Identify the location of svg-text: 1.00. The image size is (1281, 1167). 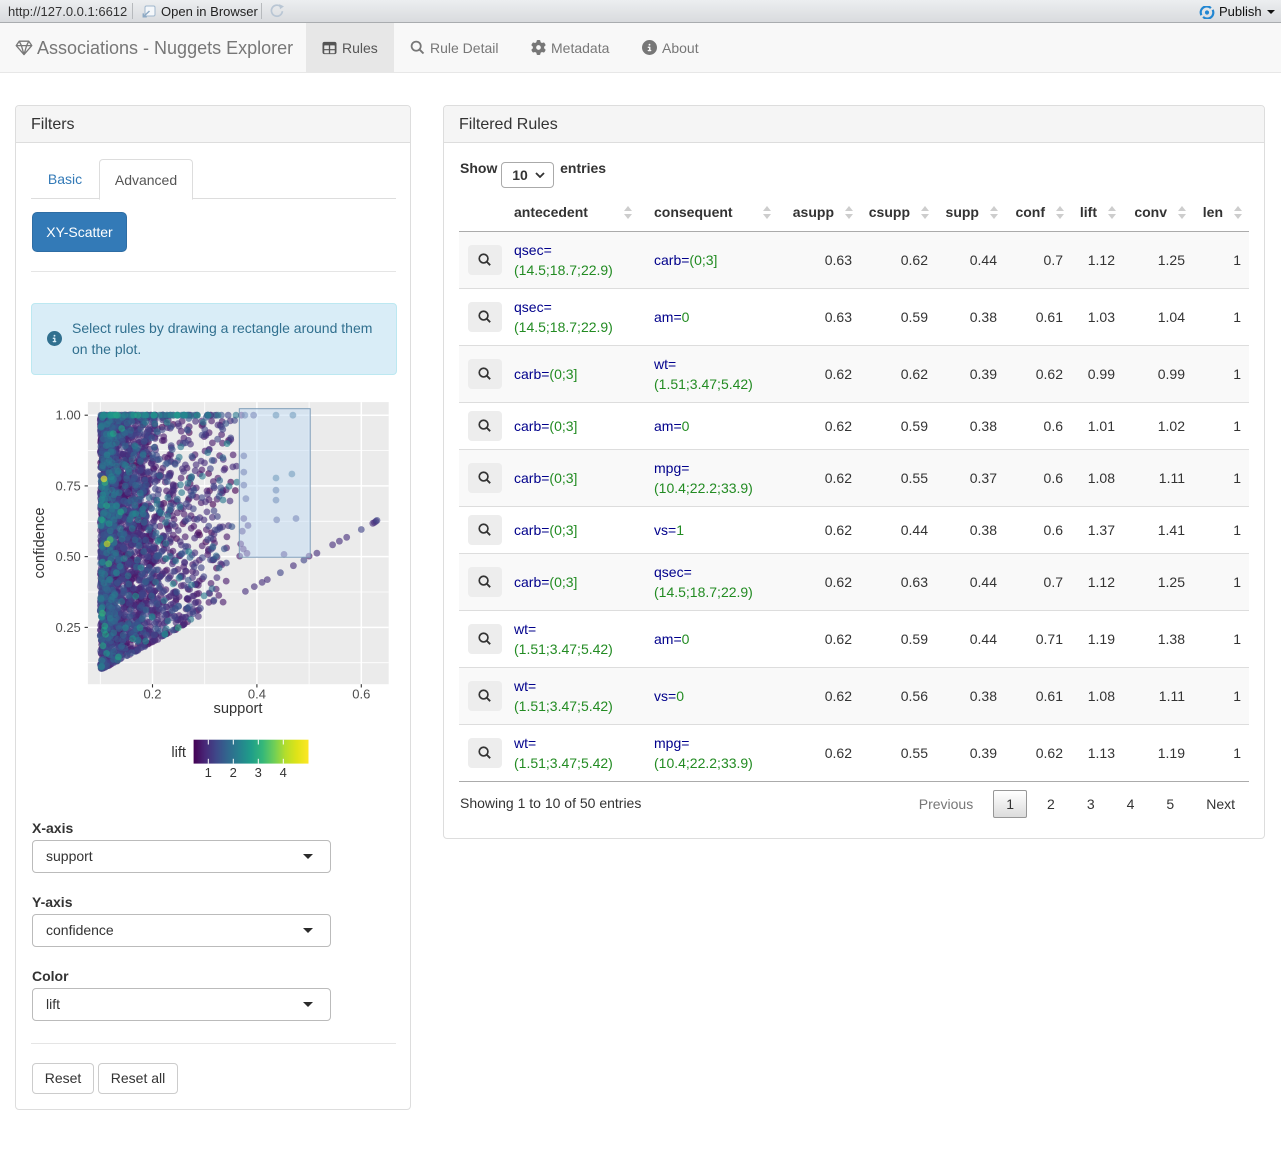
(67, 415).